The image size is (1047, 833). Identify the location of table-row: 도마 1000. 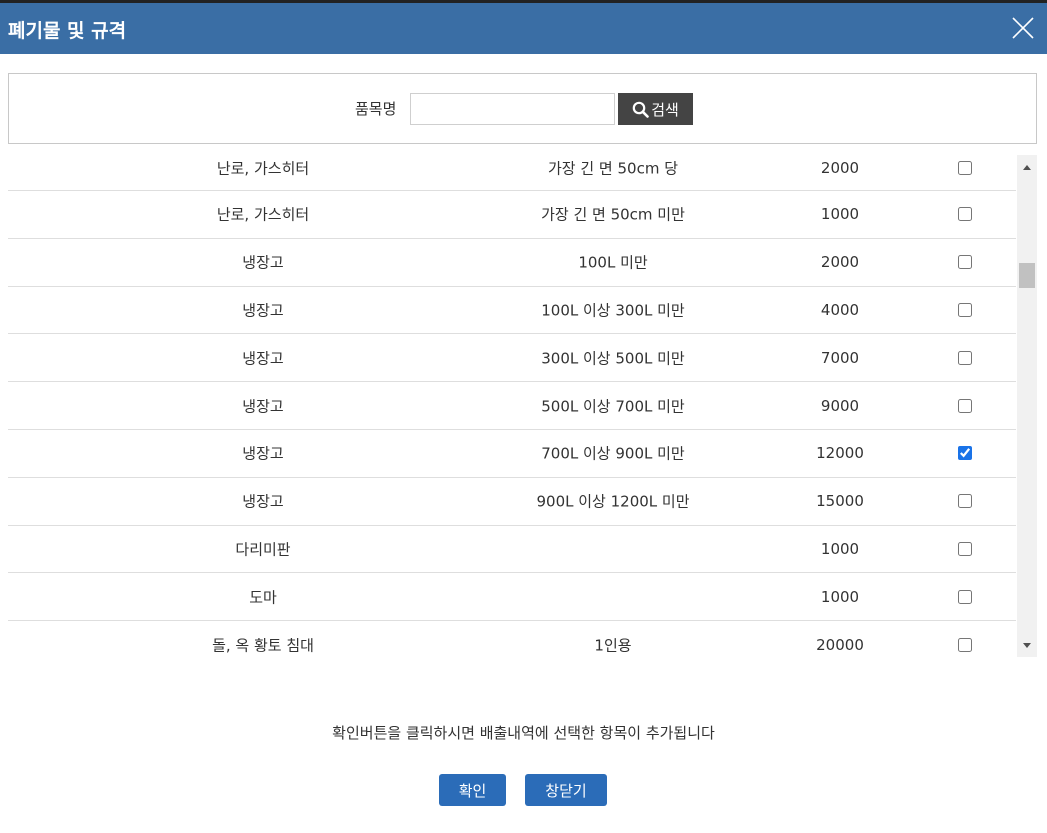
(512, 597).